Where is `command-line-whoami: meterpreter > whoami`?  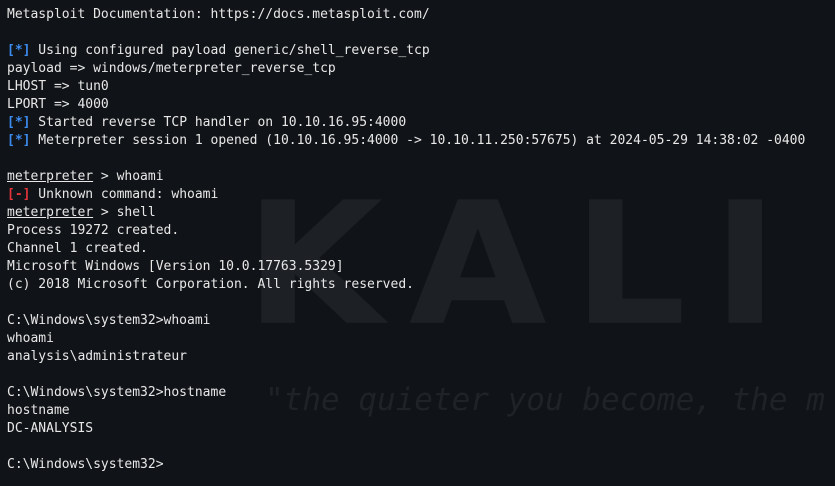 command-line-whoami: meterpreter > whoami is located at coordinates (406, 177).